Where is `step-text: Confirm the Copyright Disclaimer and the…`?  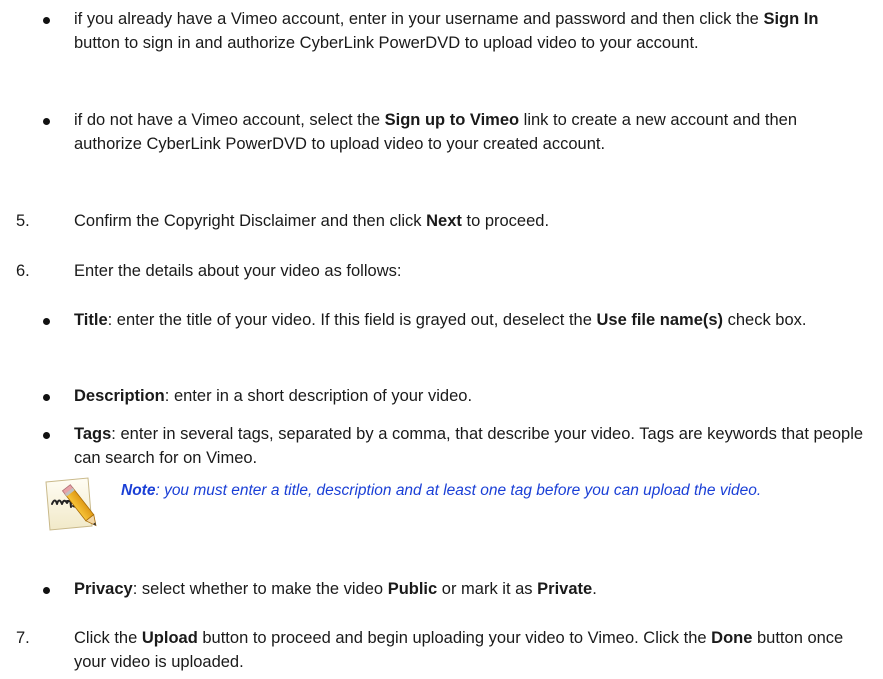 step-text: Confirm the Copyright Disclaimer and the… is located at coordinates (250, 221).